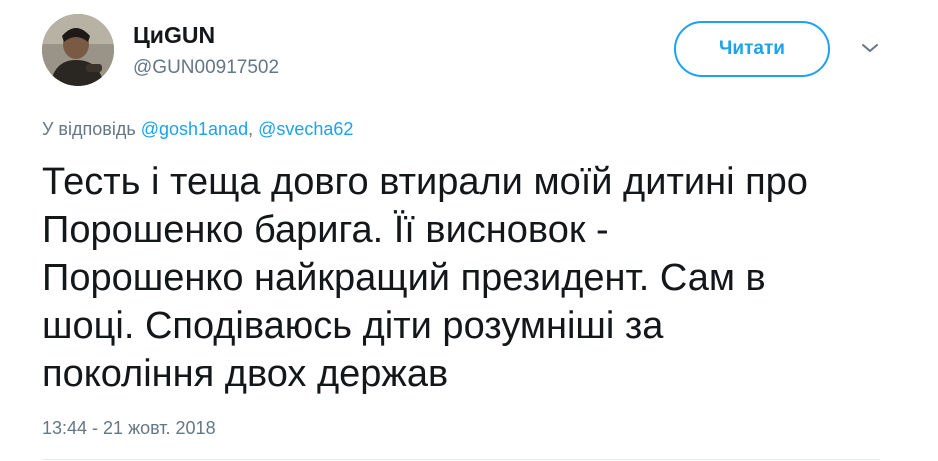  I want to click on user-avatar-icon, so click(78, 50).